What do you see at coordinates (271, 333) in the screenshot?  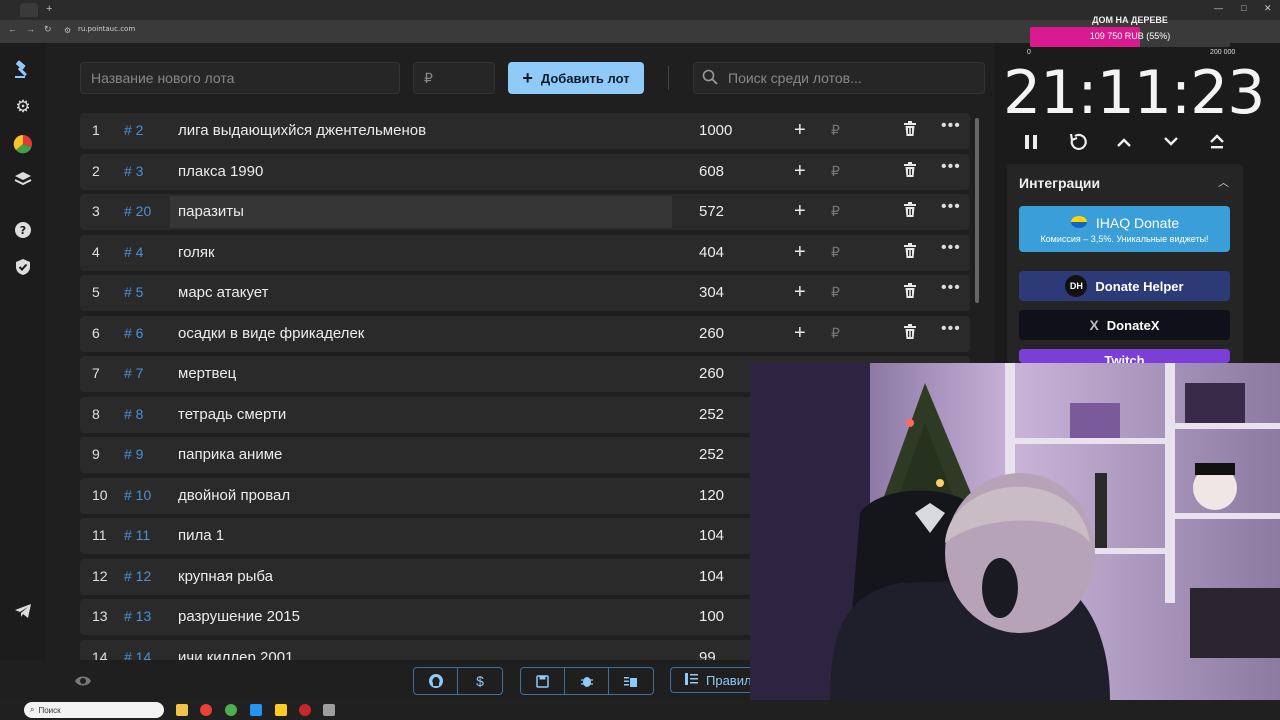 I see `lot-name: осадки в виде фрикаделек` at bounding box center [271, 333].